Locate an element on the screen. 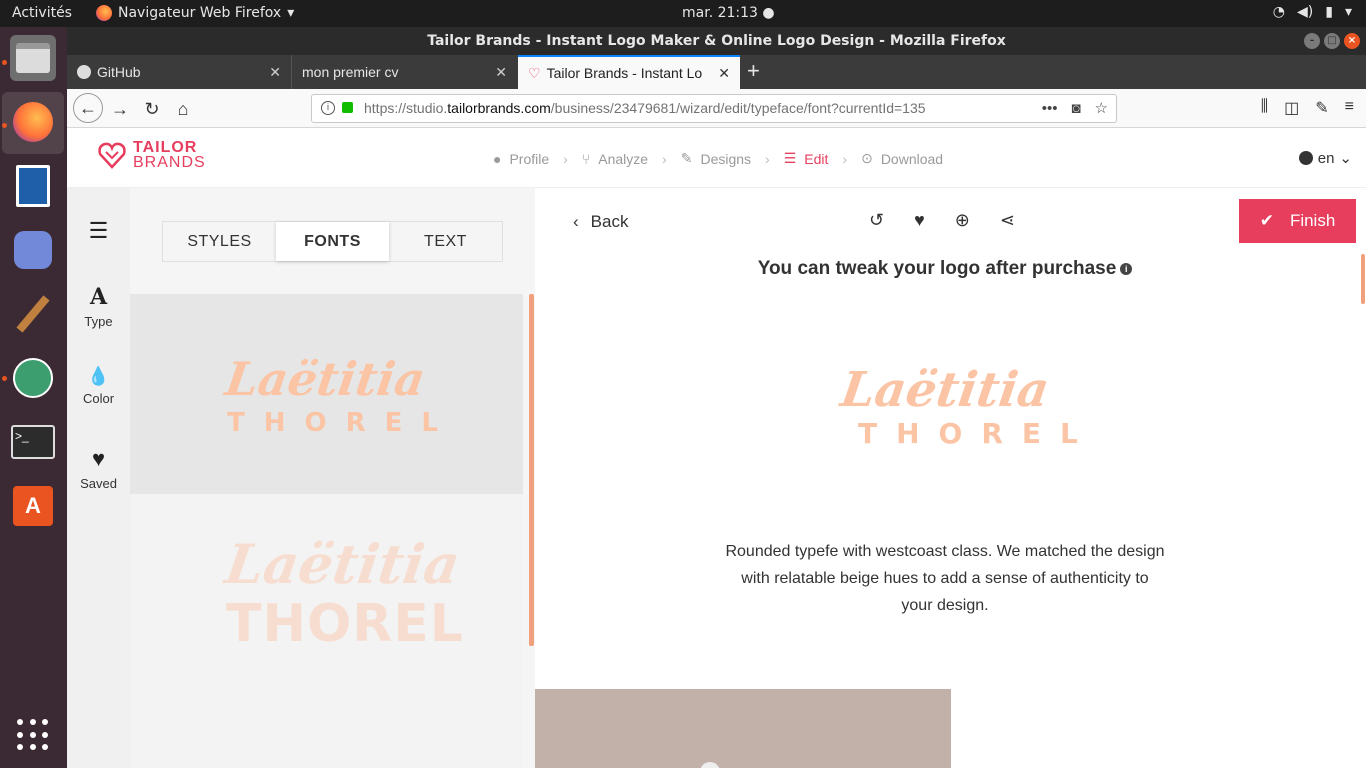 This screenshot has height=768, width=1366. library-icon: ⫼ is located at coordinates (1264, 108).